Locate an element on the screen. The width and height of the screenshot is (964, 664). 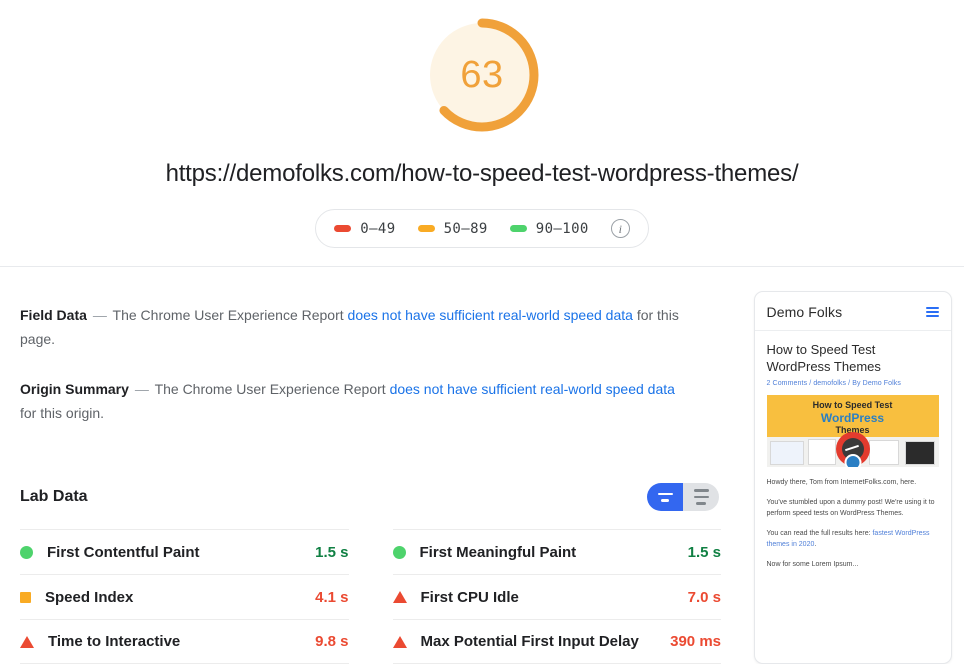
legend-label-good: 90–100 is located at coordinates (562, 228).